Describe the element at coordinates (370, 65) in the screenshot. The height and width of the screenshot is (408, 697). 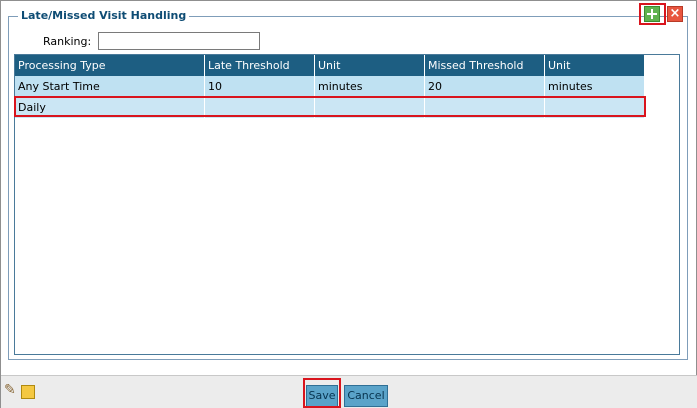
I see `header-unit: Unit` at that location.